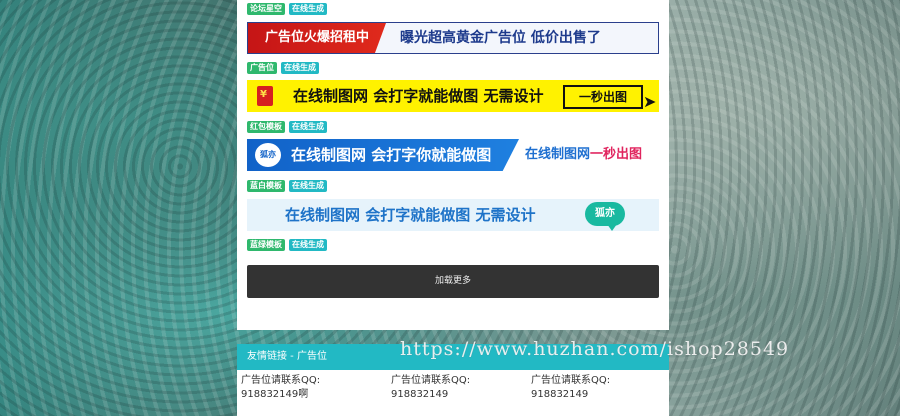  Describe the element at coordinates (262, 68) in the screenshot. I see `tag-category: 广告位` at that location.